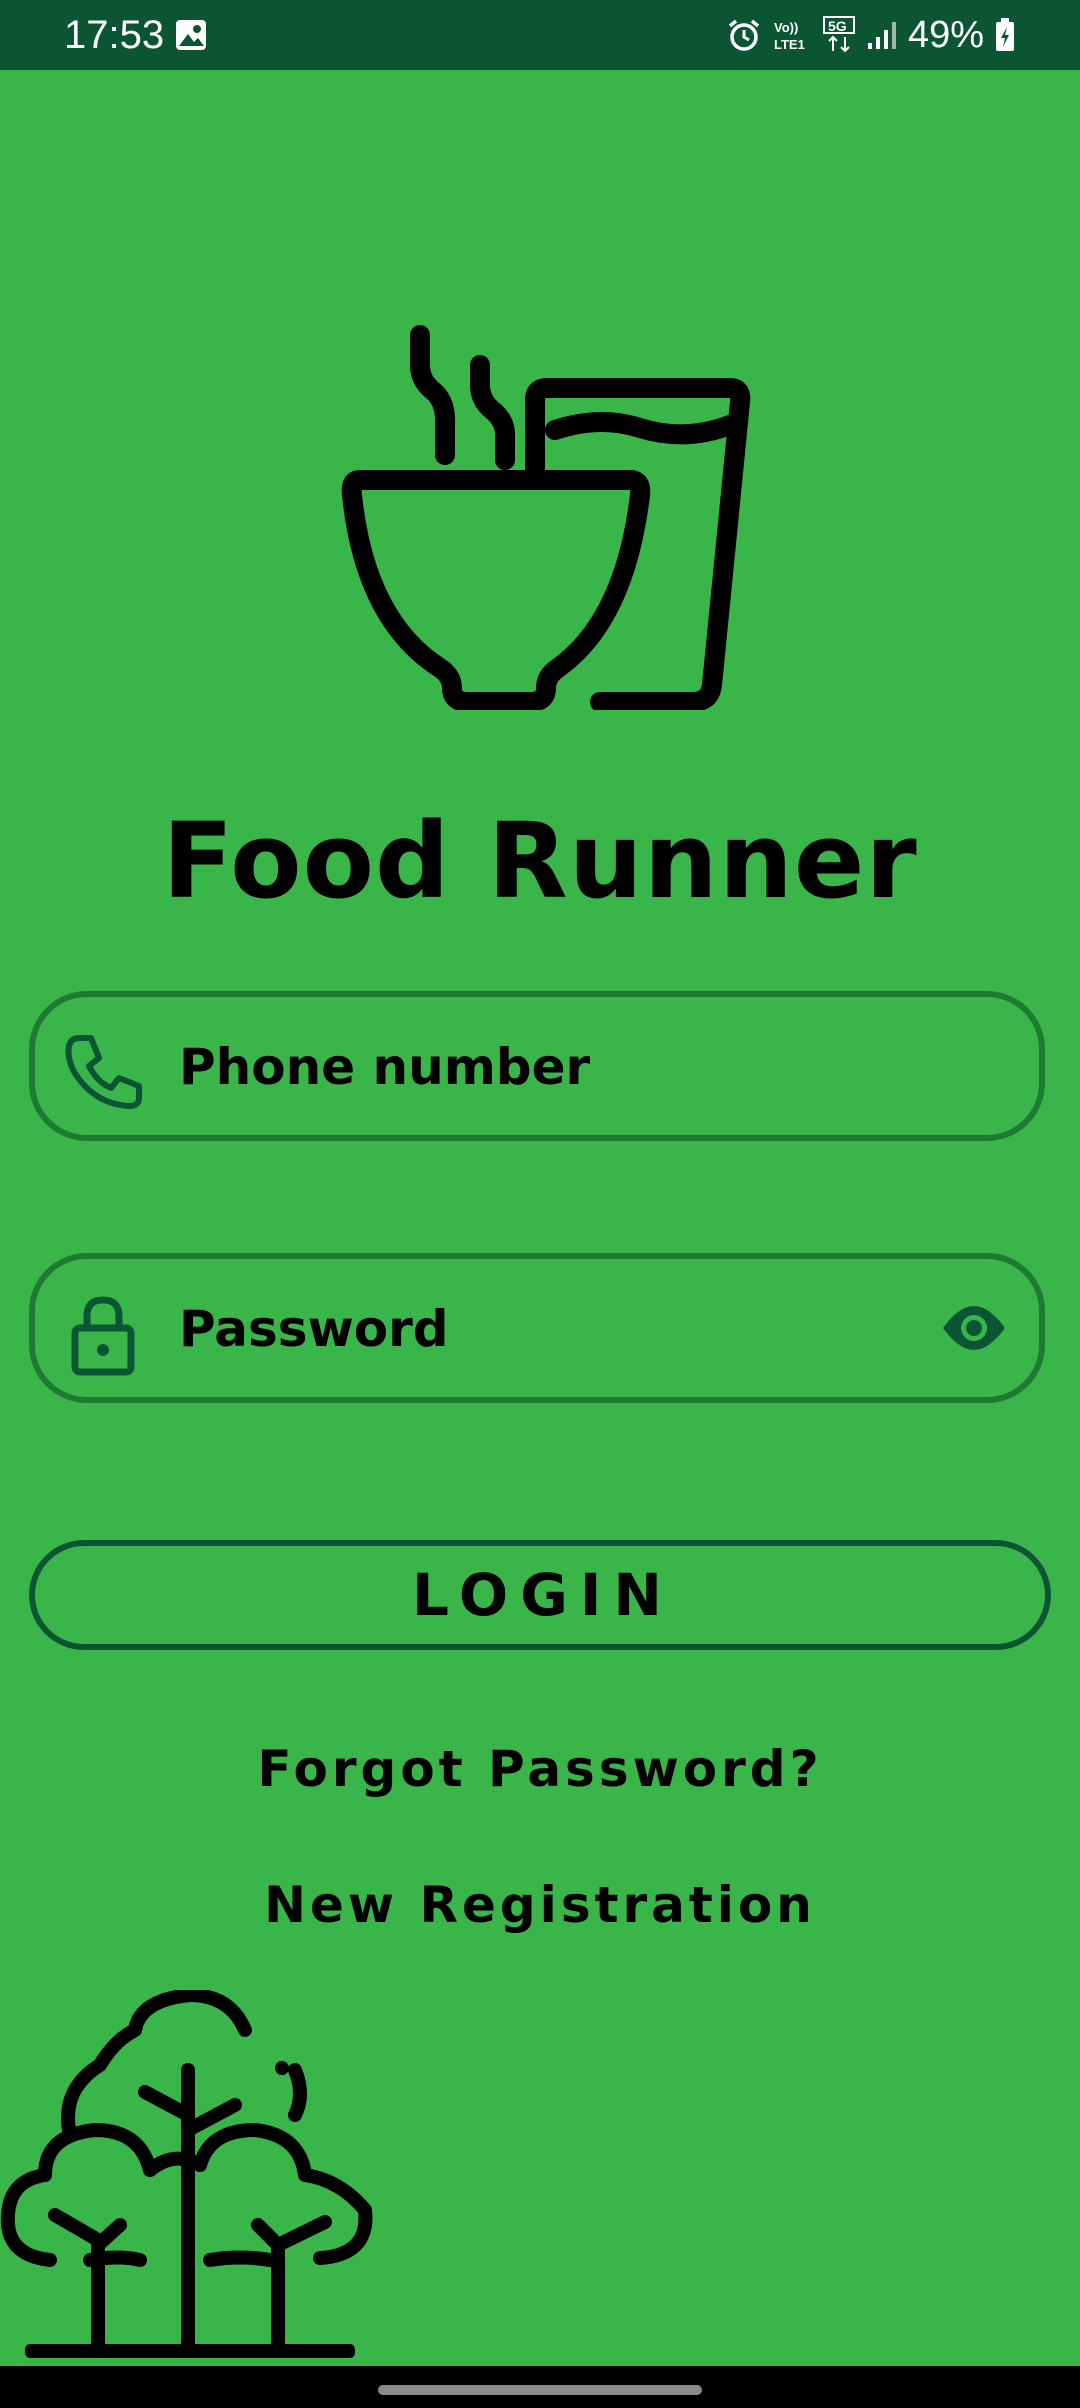 This screenshot has height=2408, width=1080. I want to click on battery-icon, so click(1005, 34).